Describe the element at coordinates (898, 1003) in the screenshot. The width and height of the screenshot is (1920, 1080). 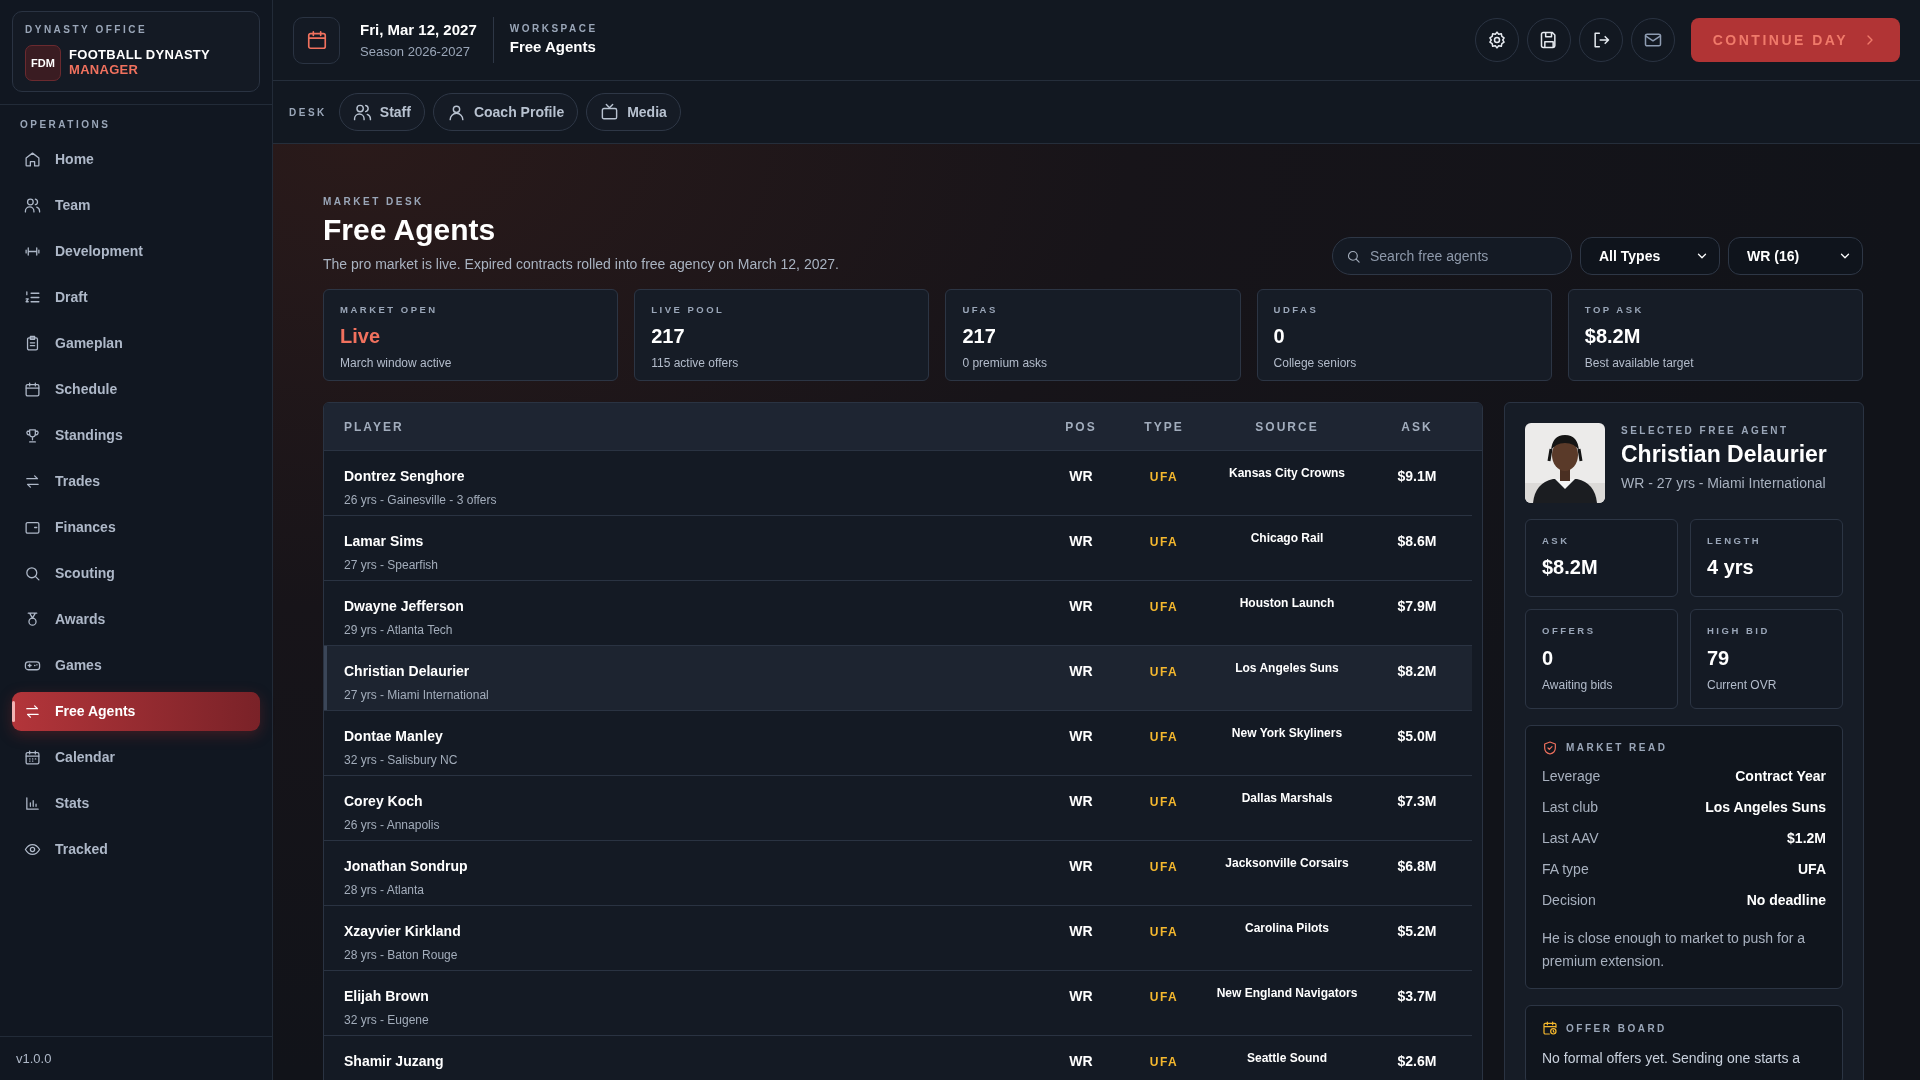
I see `player-row: Elijah Brown 32 yrs - Eugene WR UFA New England Navigators $3.7M` at that location.